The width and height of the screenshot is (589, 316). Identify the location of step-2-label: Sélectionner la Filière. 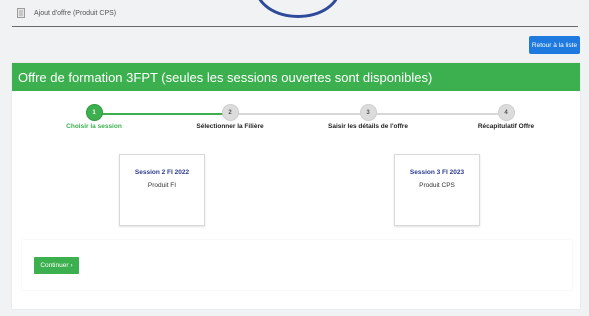
(230, 126).